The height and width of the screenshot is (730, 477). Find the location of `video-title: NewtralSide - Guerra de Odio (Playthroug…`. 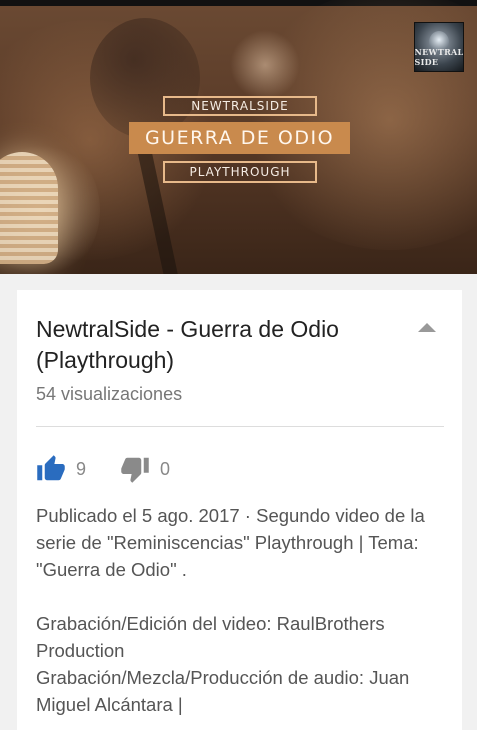

video-title: NewtralSide - Guerra de Odio (Playthroug… is located at coordinates (187, 344).